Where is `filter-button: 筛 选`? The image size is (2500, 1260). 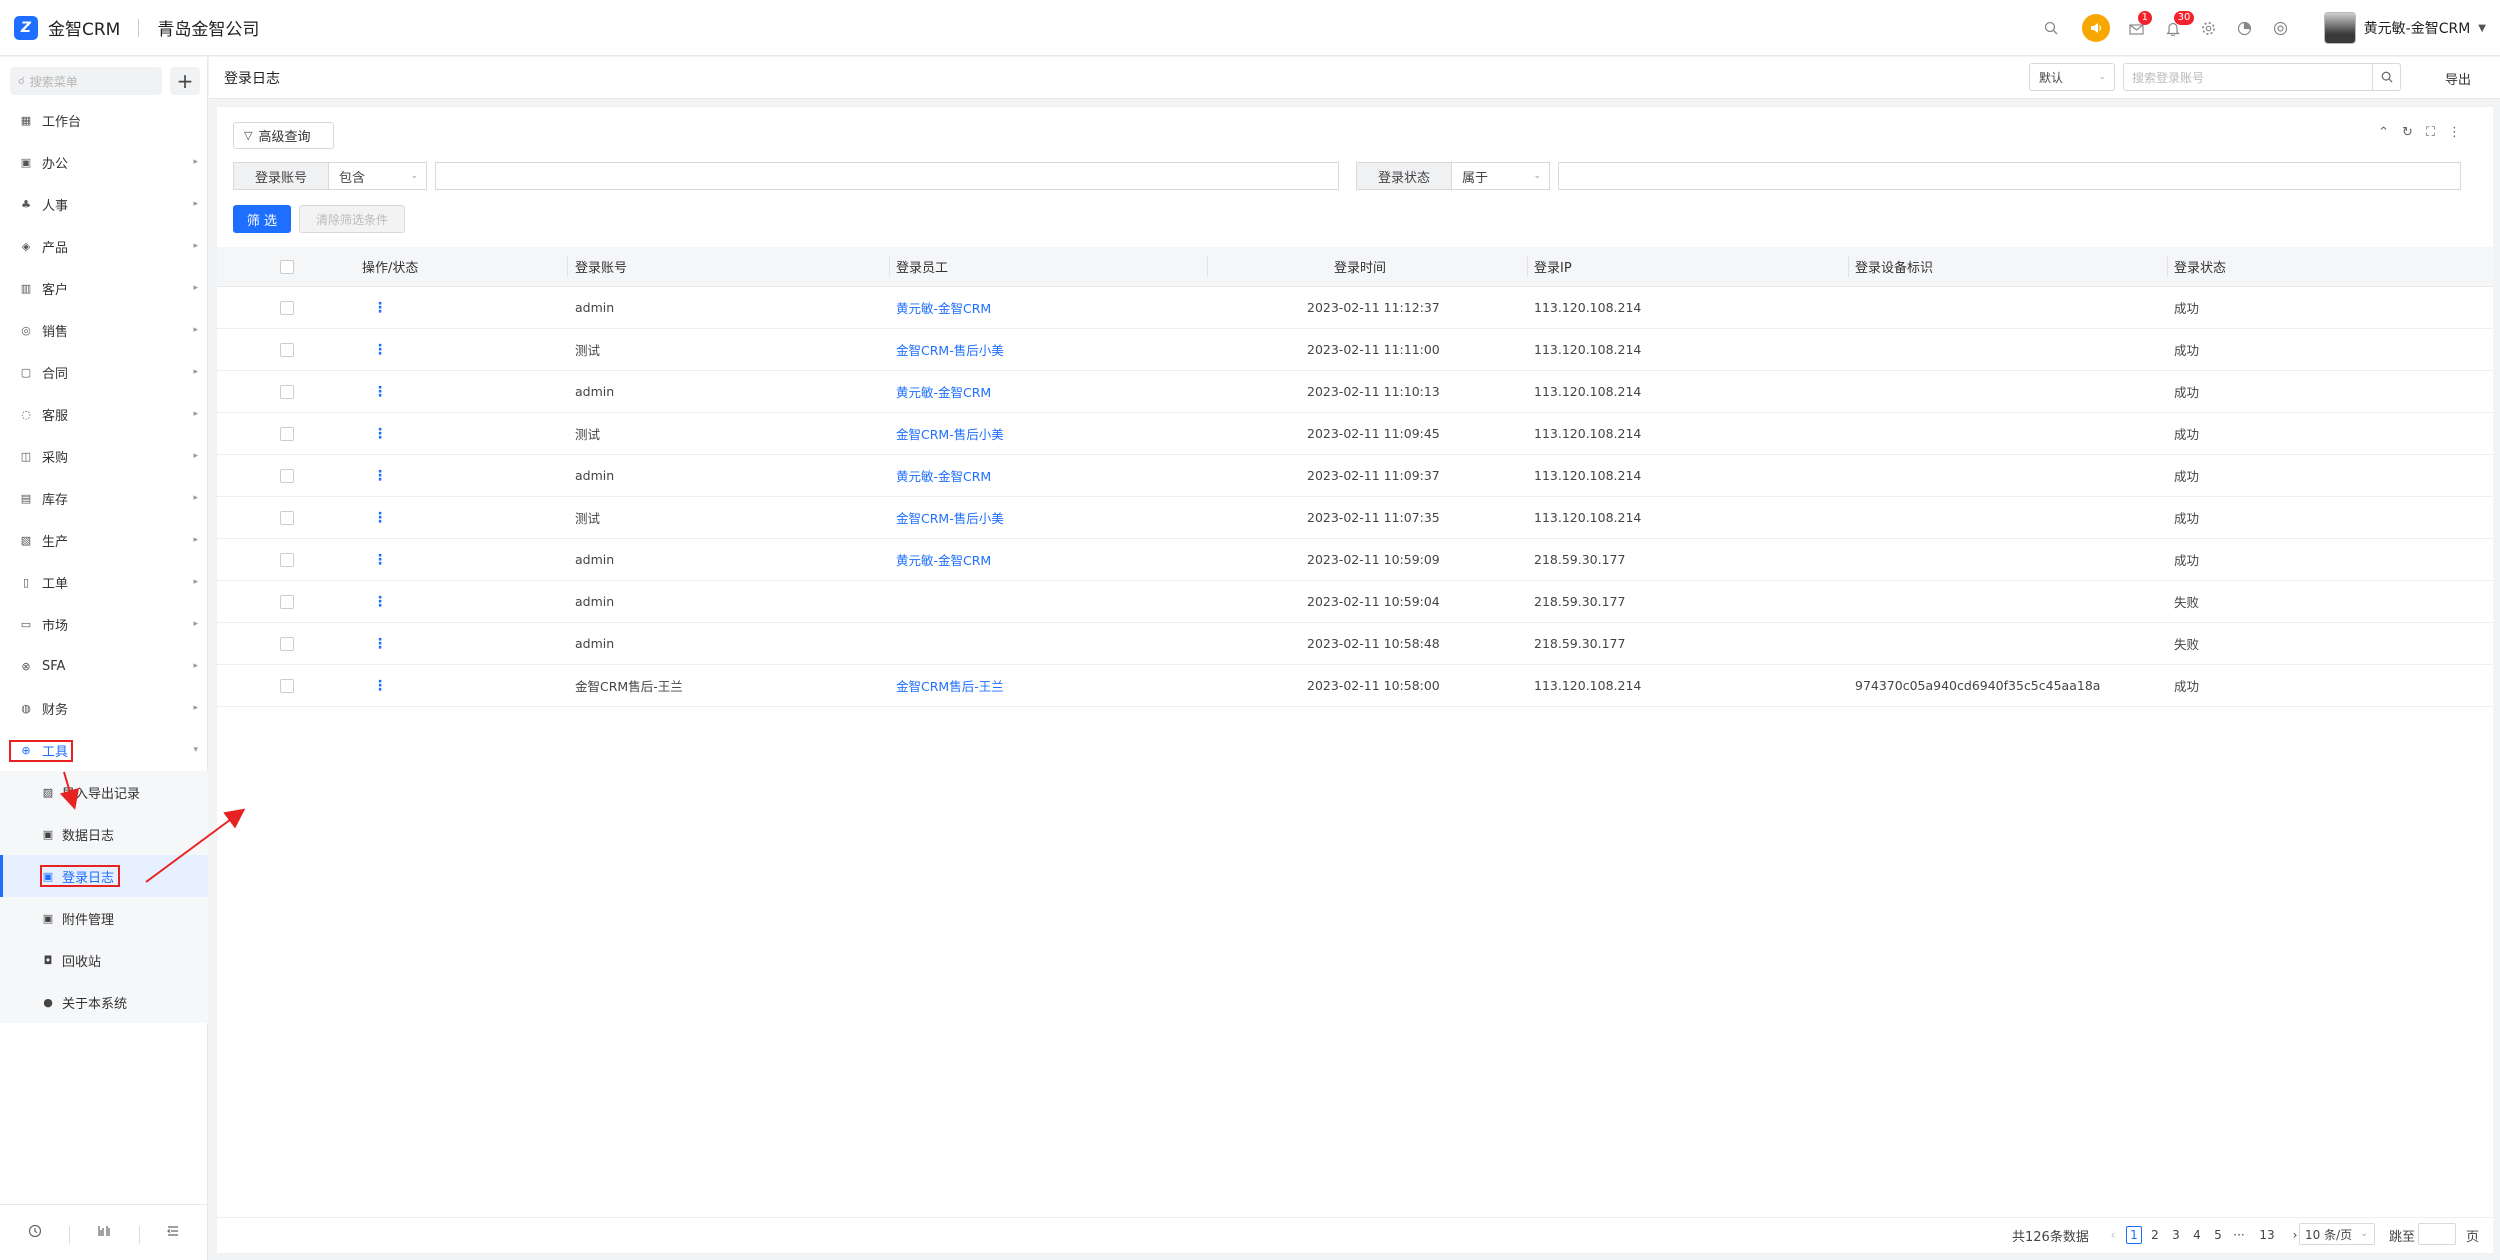 filter-button: 筛 选 is located at coordinates (262, 219).